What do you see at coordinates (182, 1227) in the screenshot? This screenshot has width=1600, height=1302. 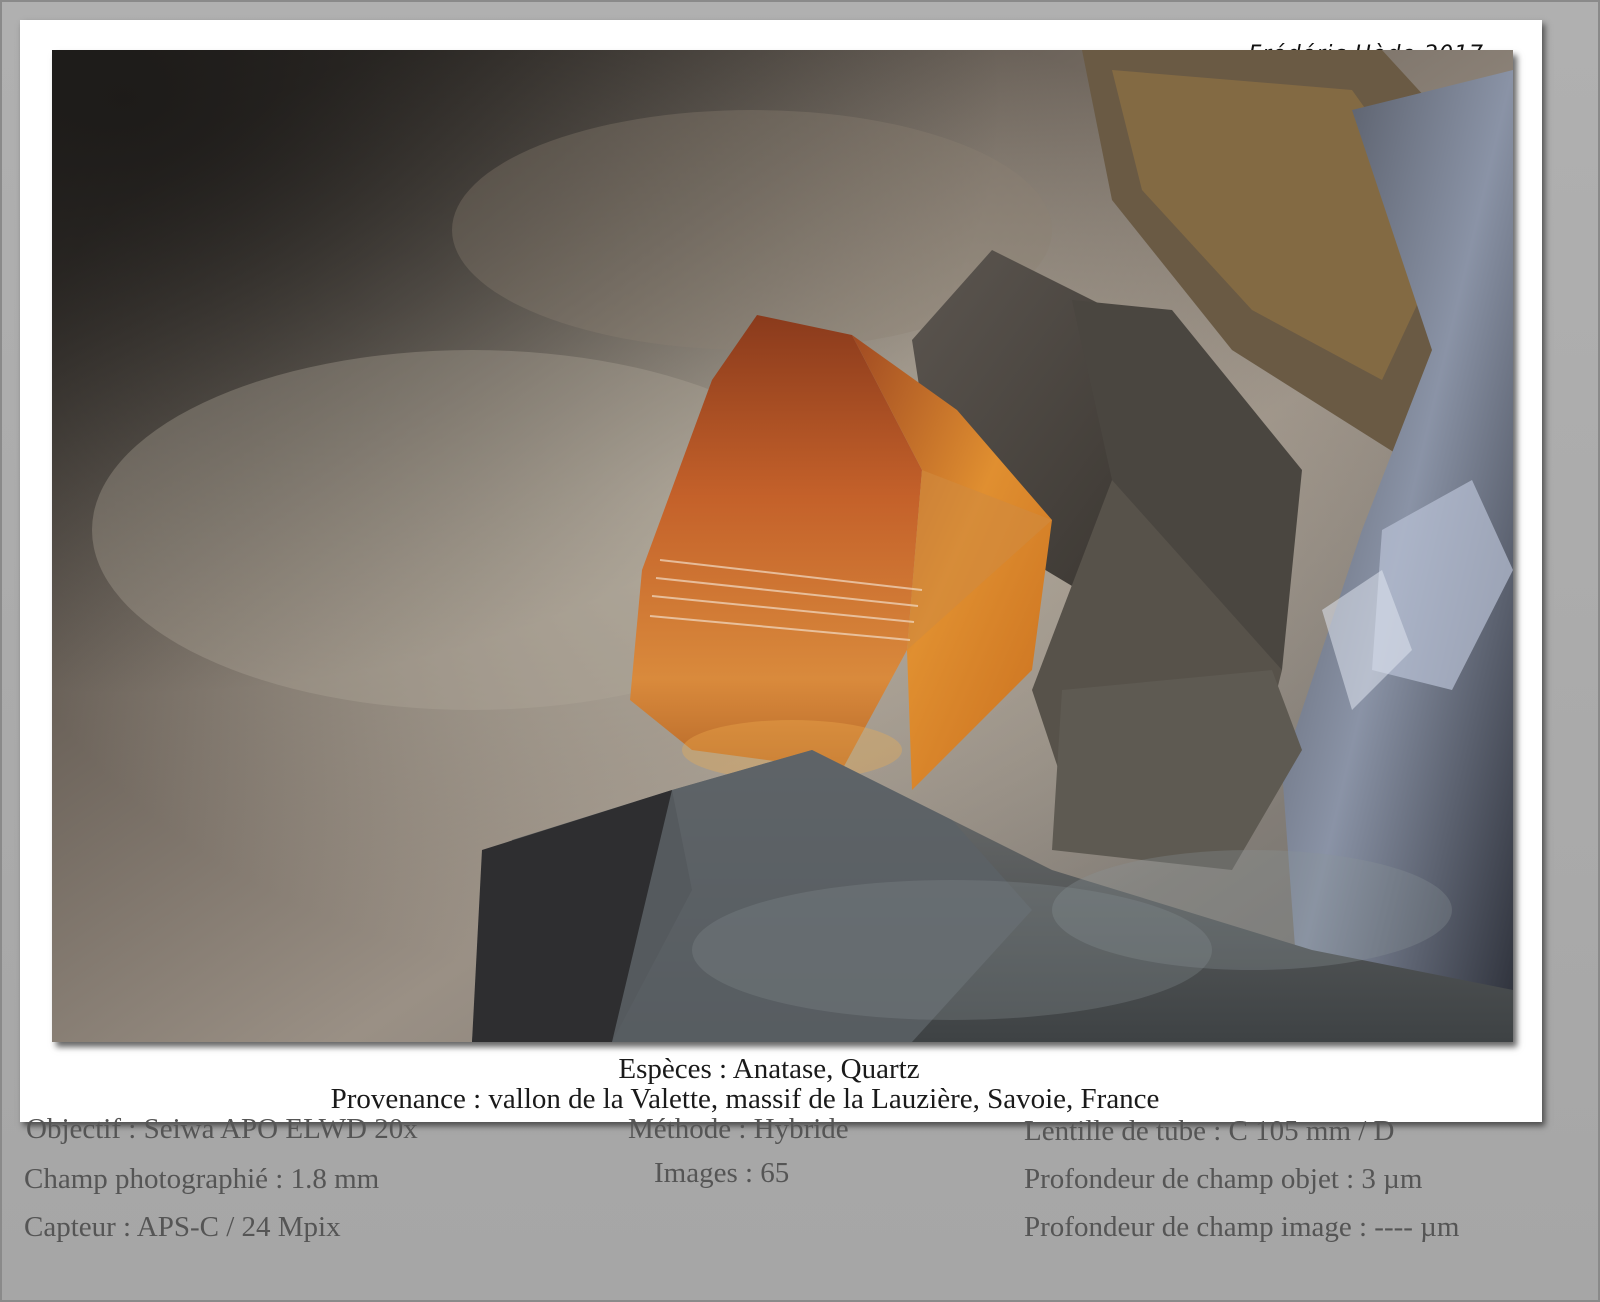 I see `sensor-spec: Capteur : APS-C / 24 Mpix` at bounding box center [182, 1227].